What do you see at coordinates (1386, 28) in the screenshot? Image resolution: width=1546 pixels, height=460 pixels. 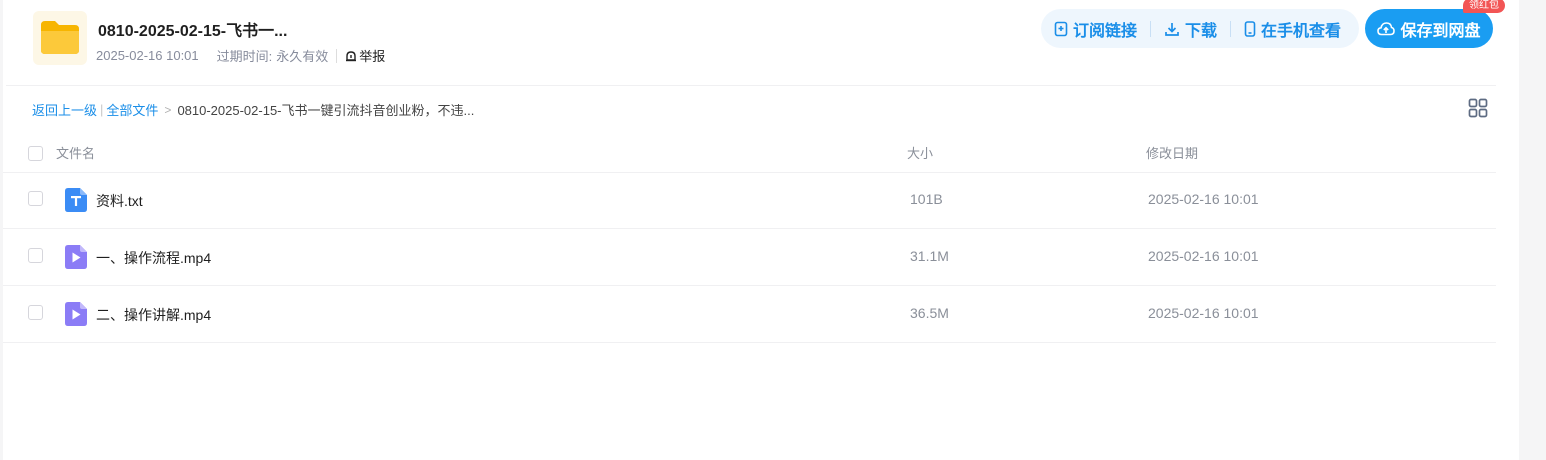 I see `cloud-upload-icon` at bounding box center [1386, 28].